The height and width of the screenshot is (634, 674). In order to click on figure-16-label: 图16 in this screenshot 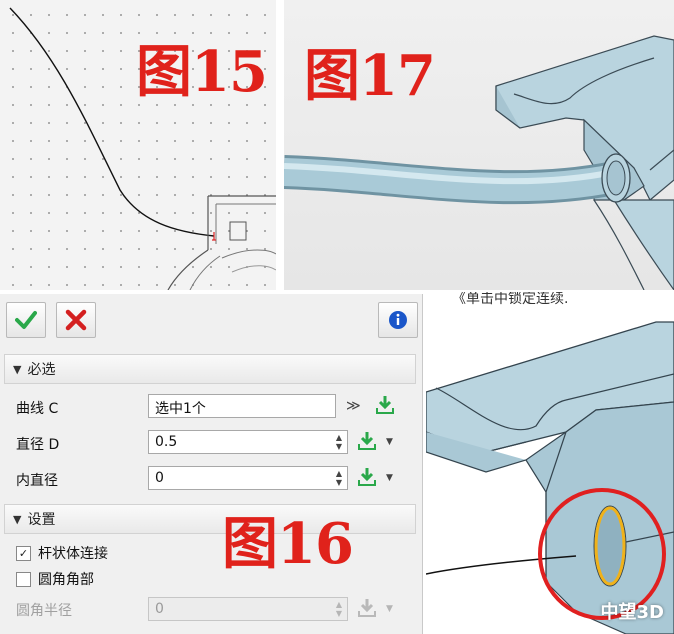, I will do `click(288, 544)`.